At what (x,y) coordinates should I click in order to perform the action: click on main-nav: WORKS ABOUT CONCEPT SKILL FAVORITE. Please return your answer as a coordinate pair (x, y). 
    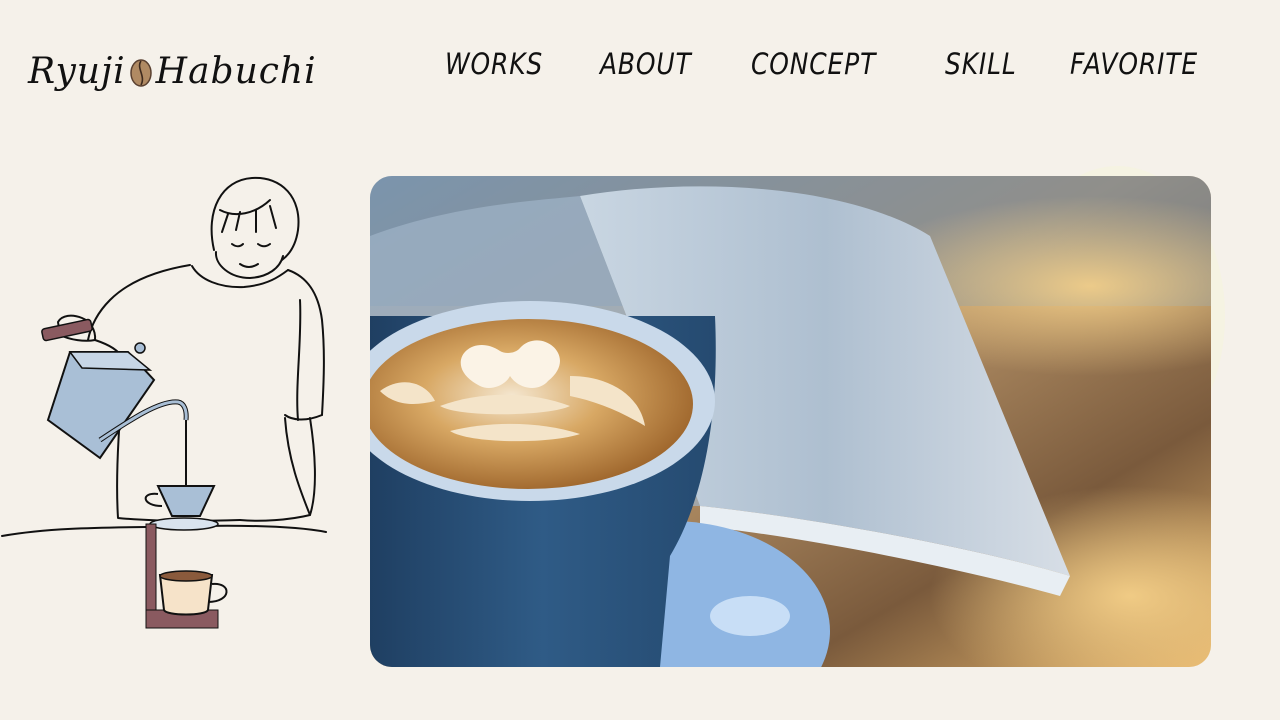
    Looking at the image, I should click on (640, 64).